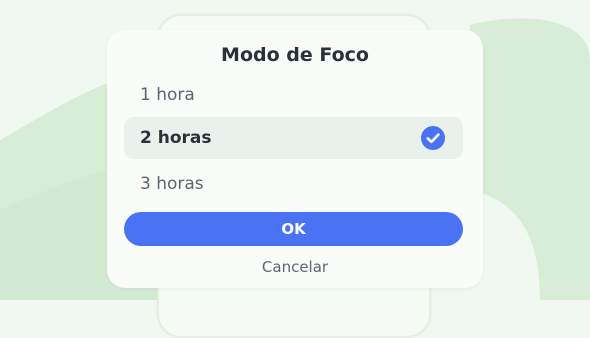  I want to click on option-3-horas: 3 horas, so click(293, 184).